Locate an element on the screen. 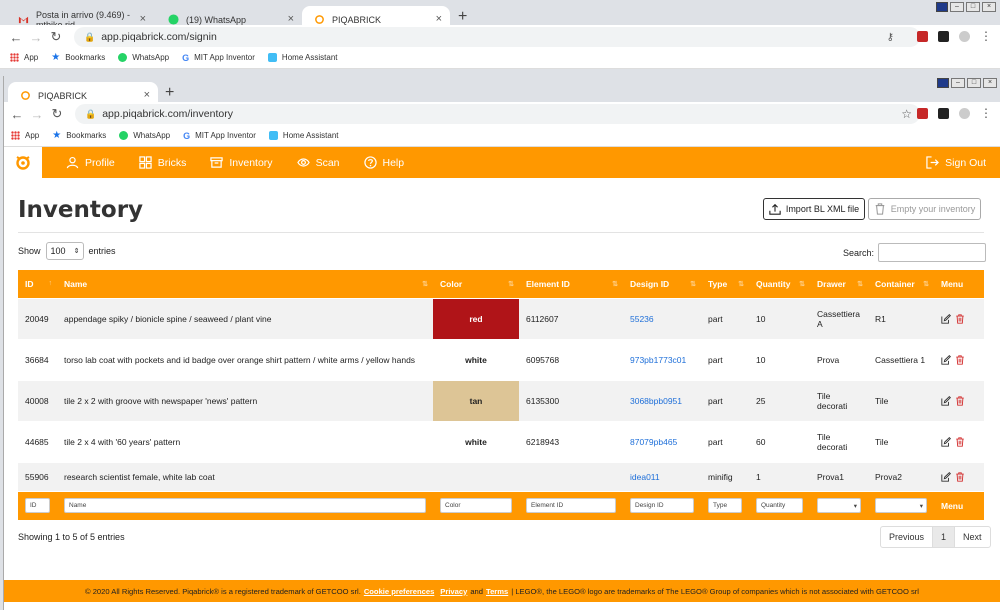  previous-page-button: Previous is located at coordinates (906, 537).